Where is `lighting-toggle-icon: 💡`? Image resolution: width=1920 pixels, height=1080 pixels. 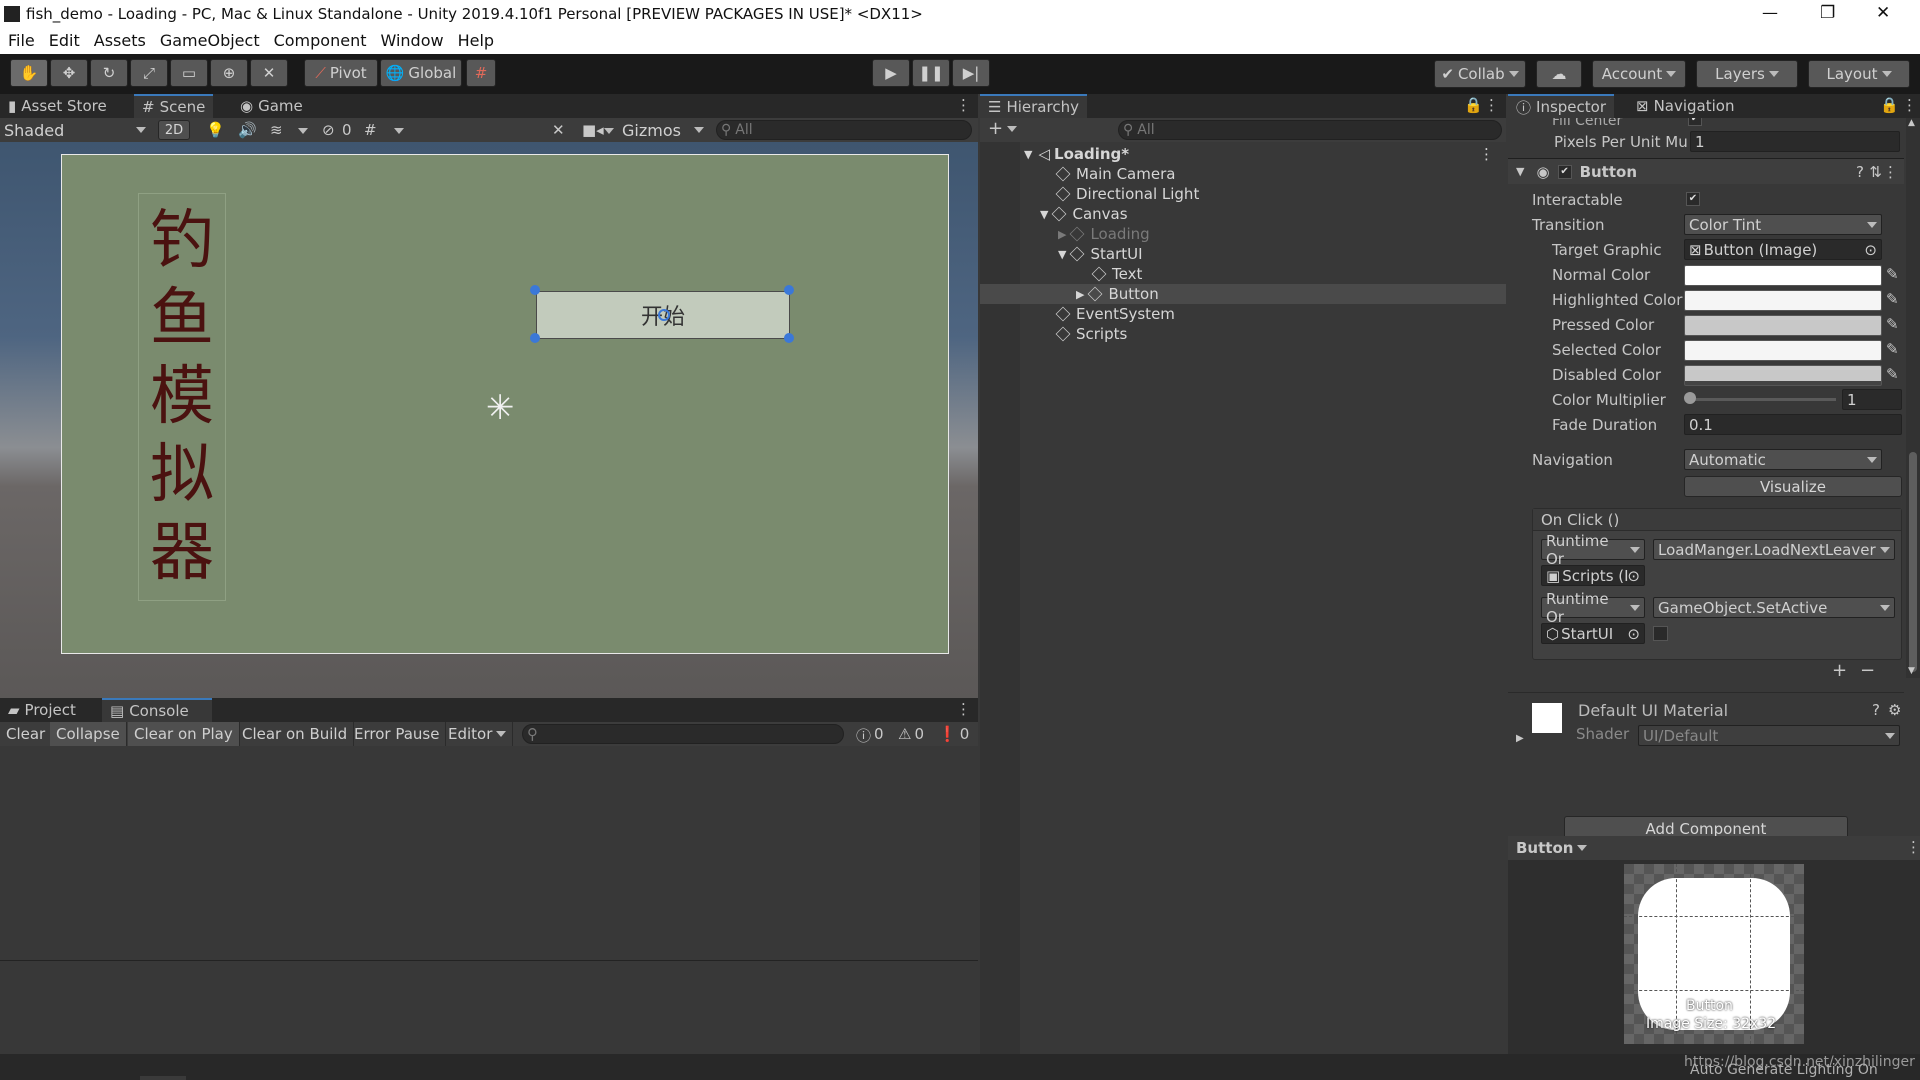
lighting-toggle-icon: 💡 is located at coordinates (215, 130).